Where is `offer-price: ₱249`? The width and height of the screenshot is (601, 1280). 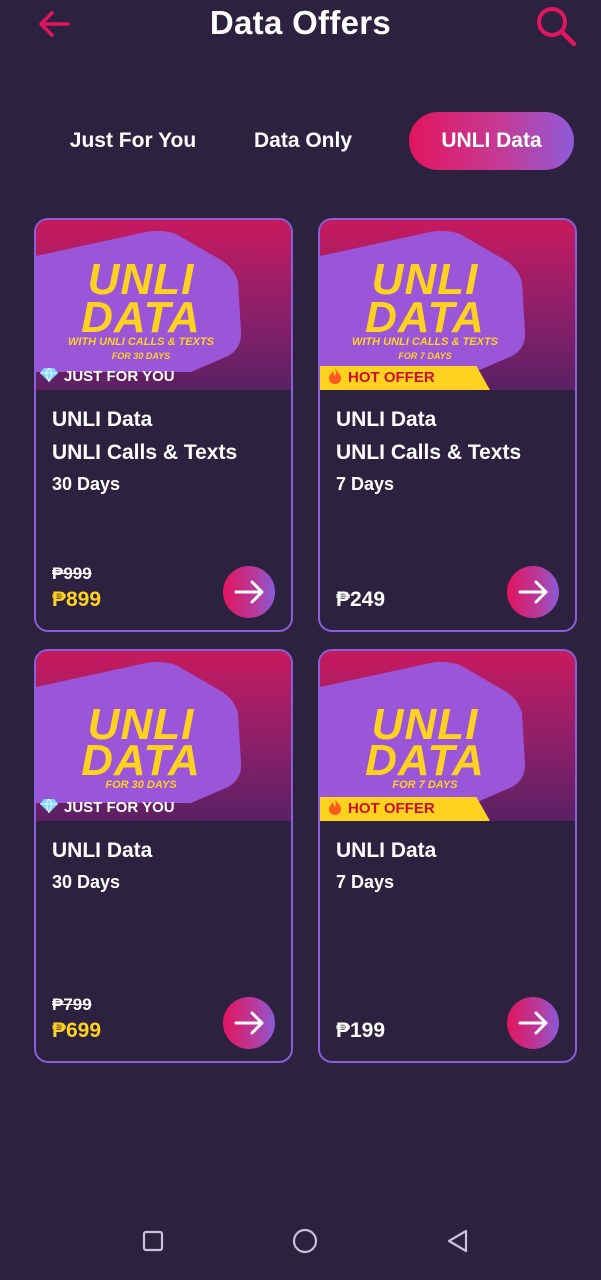 offer-price: ₱249 is located at coordinates (361, 599).